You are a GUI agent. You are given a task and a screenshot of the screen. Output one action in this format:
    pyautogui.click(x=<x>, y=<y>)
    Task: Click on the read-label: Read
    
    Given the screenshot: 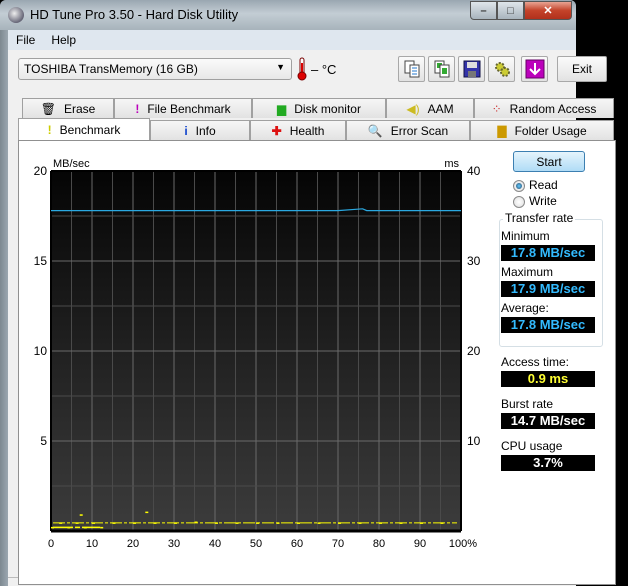 What is the action you would take?
    pyautogui.click(x=543, y=185)
    